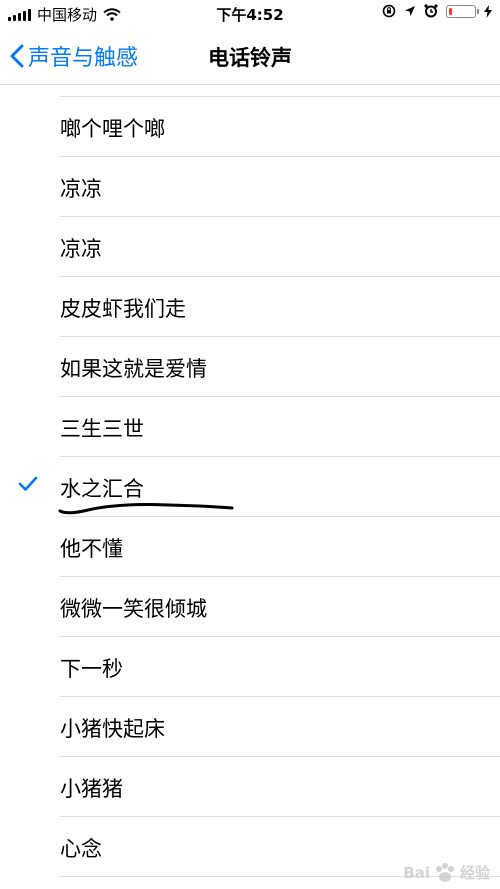  I want to click on page-title: 电话铃声, so click(250, 58).